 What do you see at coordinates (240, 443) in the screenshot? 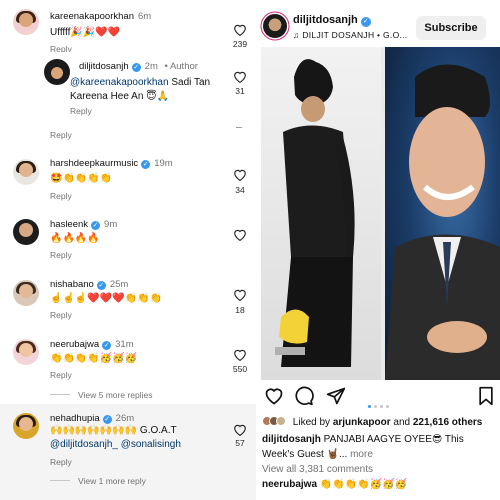
I see `like-count: 57` at bounding box center [240, 443].